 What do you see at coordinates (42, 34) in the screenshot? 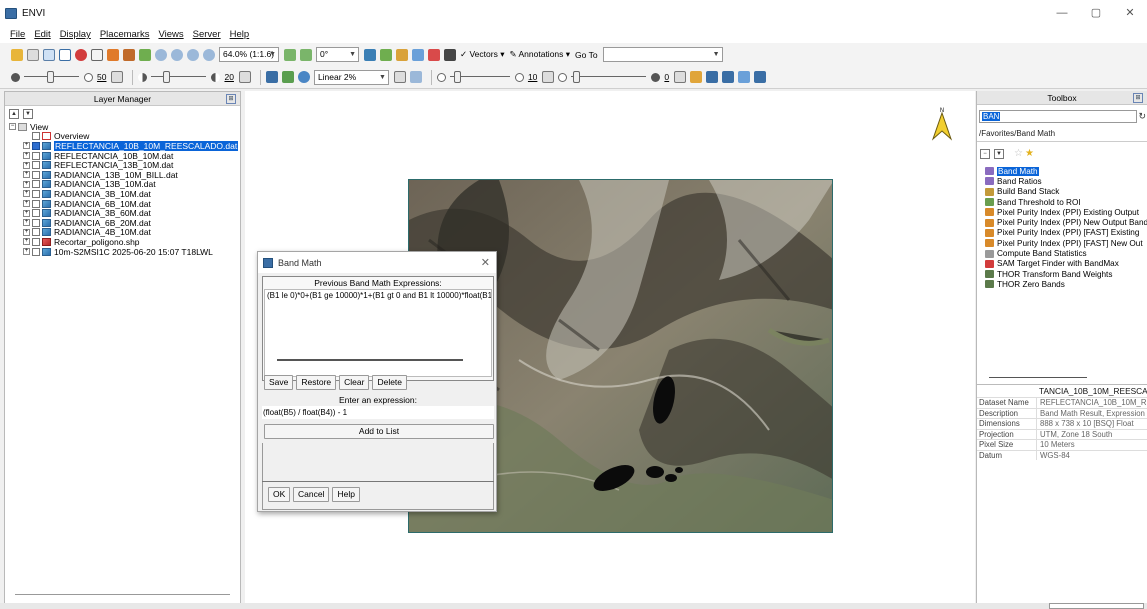
I see `menu-edit: Edit` at bounding box center [42, 34].